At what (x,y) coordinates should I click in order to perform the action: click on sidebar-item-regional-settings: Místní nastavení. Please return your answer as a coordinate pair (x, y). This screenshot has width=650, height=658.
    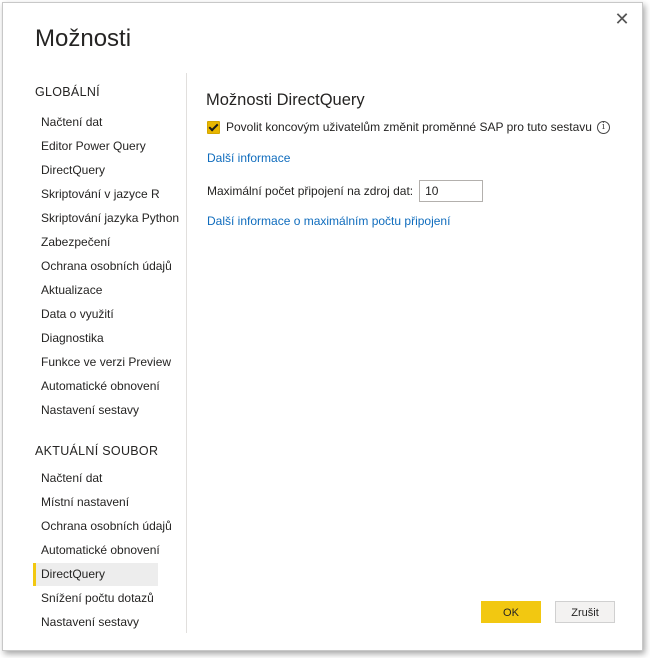
    Looking at the image, I should click on (95, 502).